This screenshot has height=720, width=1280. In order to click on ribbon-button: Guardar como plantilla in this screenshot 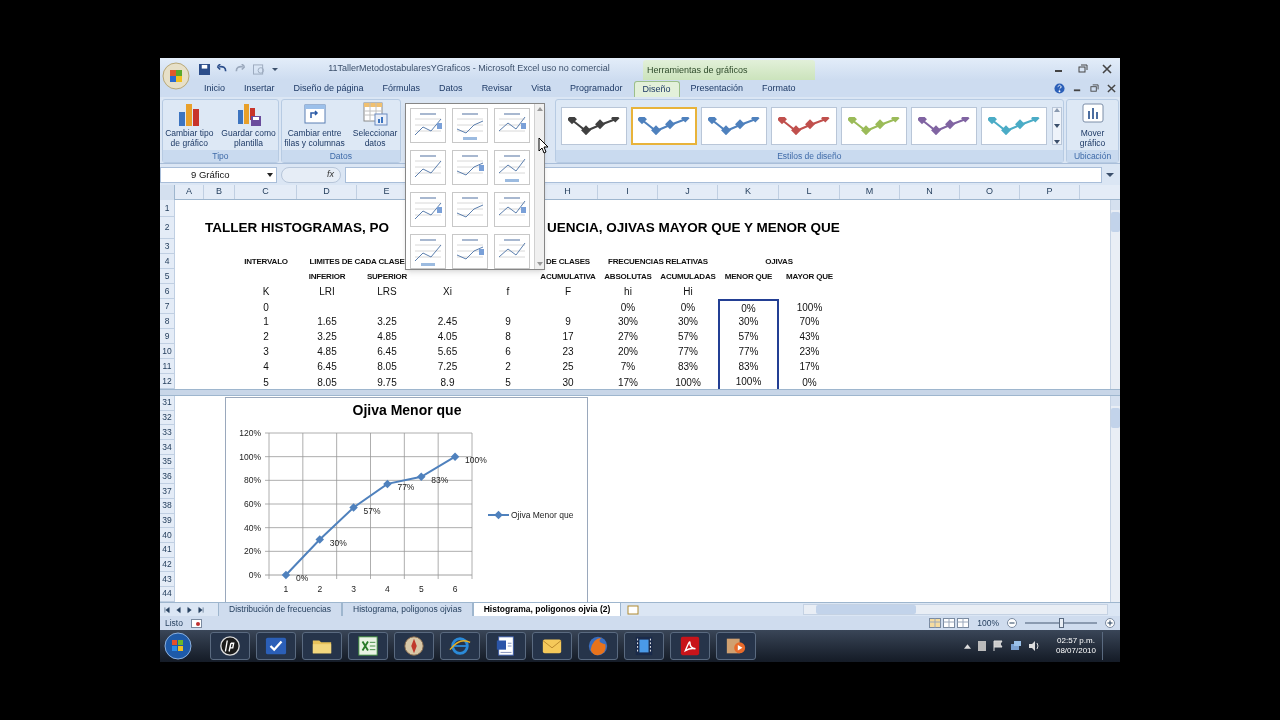, I will do `click(248, 125)`.